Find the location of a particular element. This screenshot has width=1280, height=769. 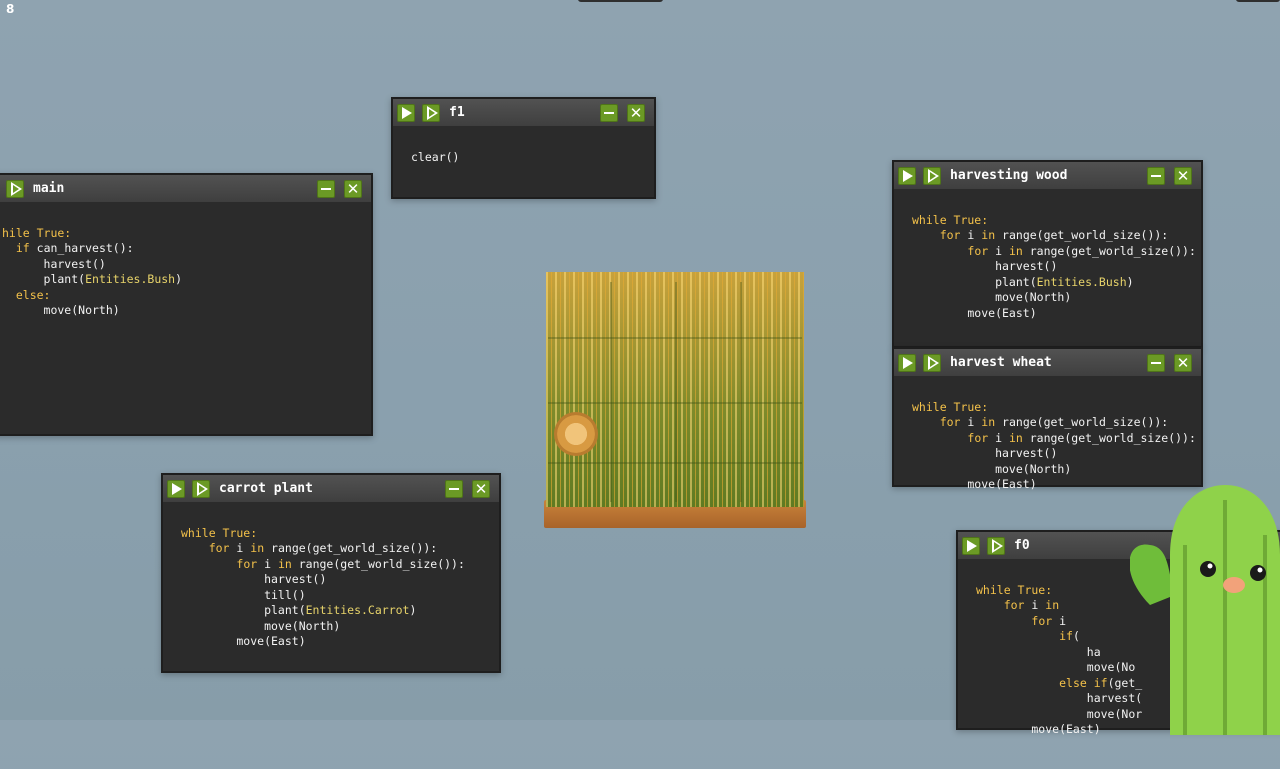

window-titlebar: f1 ✕ is located at coordinates (523, 112).